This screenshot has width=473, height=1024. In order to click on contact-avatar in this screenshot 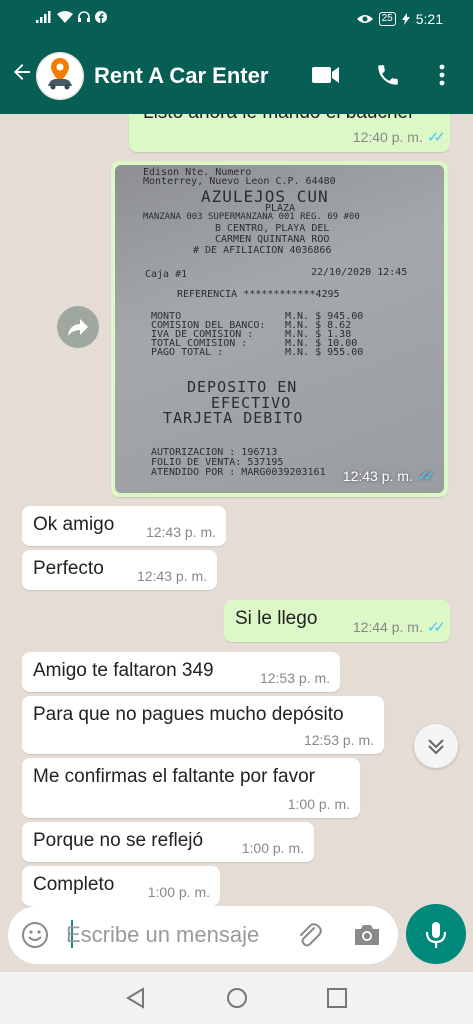, I will do `click(60, 76)`.